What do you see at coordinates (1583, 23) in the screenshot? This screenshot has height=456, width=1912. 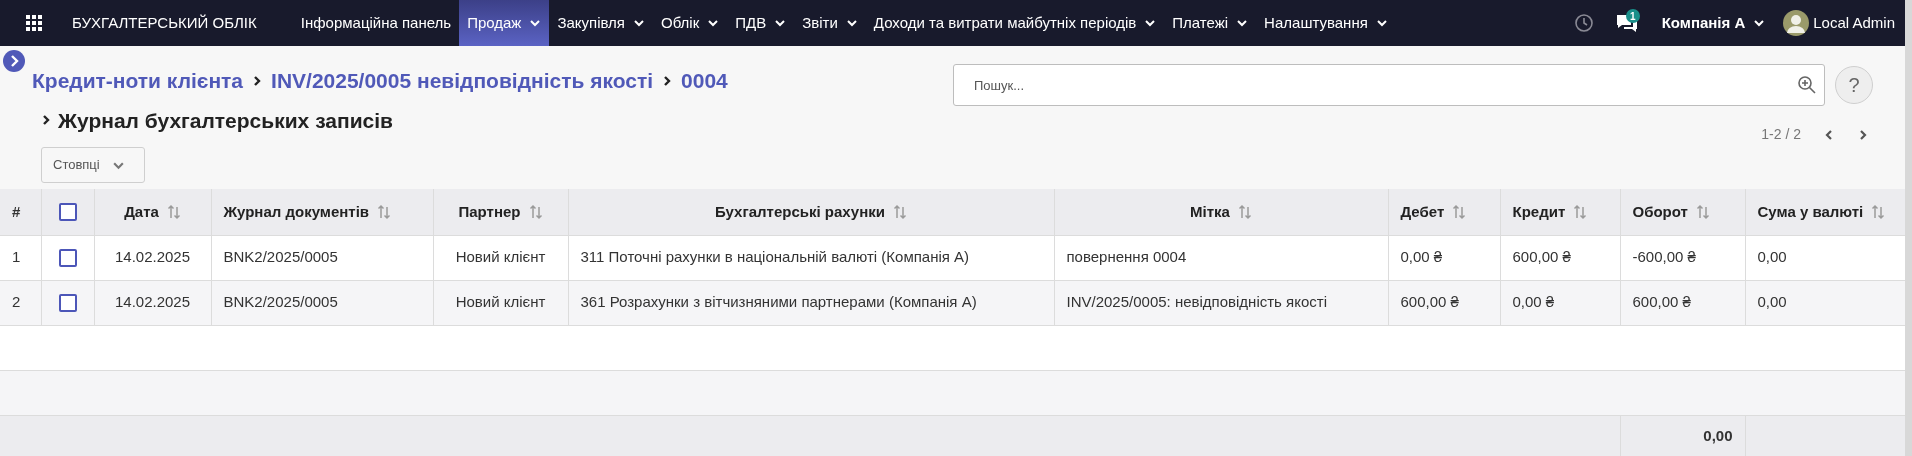 I see `clock-icon` at bounding box center [1583, 23].